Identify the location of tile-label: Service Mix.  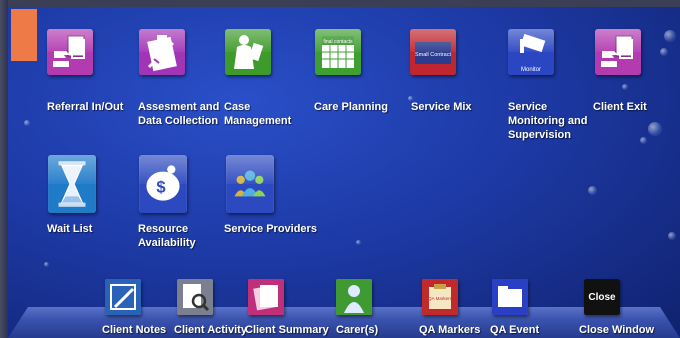
(441, 107).